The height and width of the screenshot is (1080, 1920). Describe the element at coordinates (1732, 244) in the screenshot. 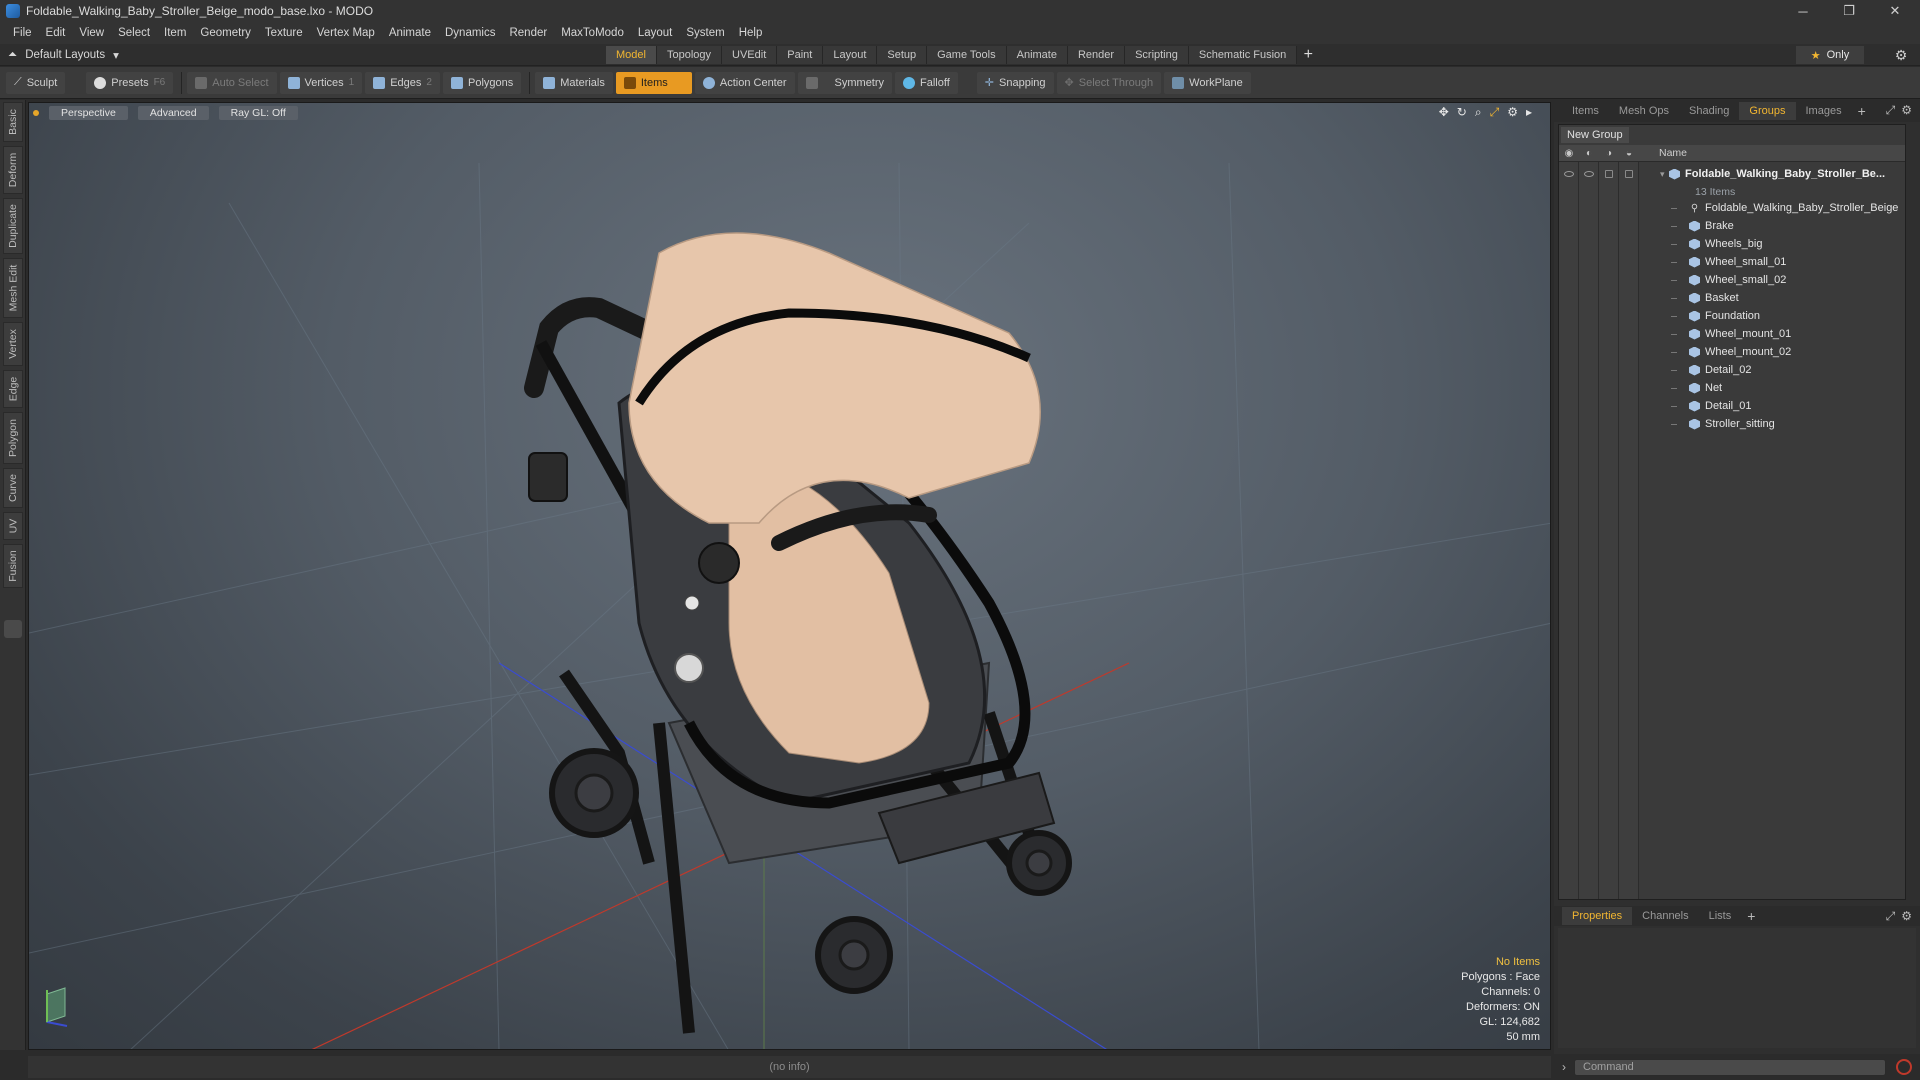

I see `group-item-row: Wheels_big` at that location.